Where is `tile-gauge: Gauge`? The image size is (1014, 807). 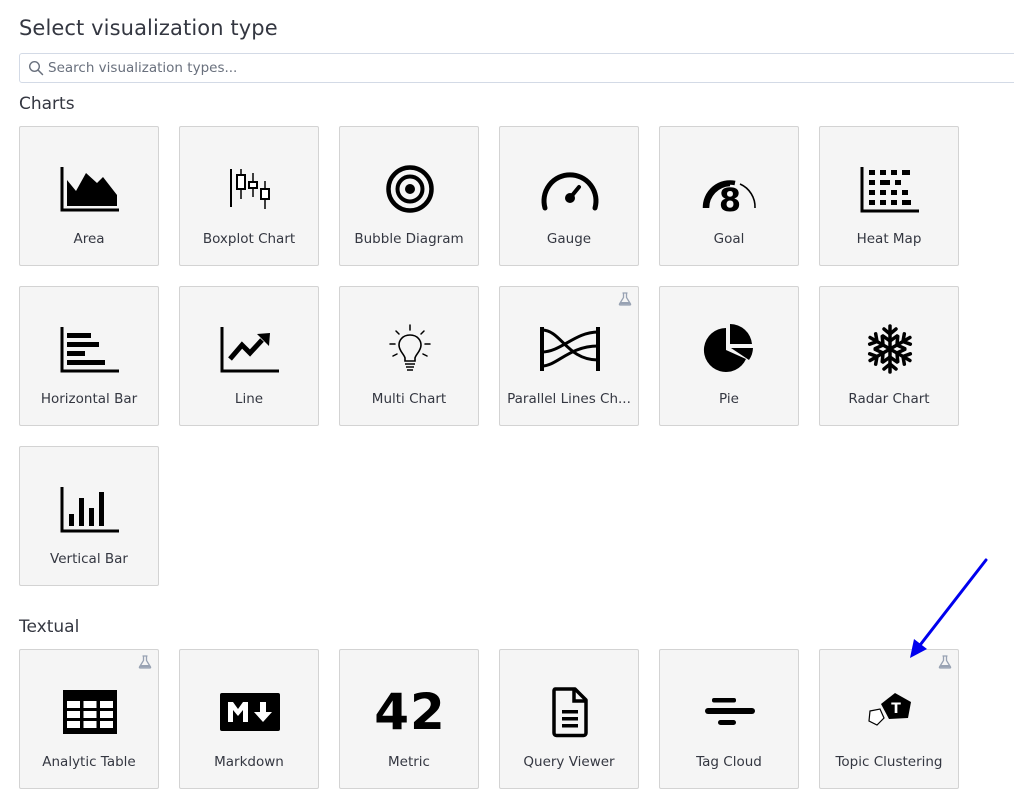
tile-gauge: Gauge is located at coordinates (569, 196).